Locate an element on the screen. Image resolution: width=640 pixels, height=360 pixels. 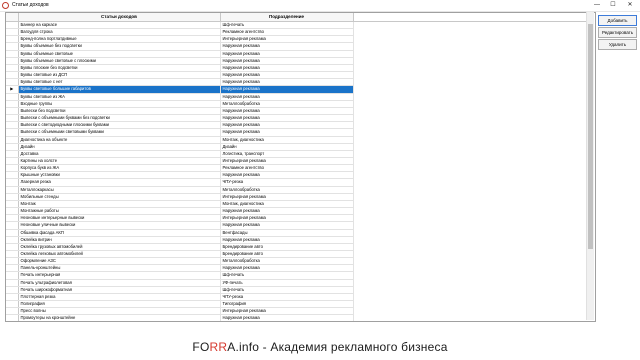
income-item-cell: Крышные установки is located at coordinates (119, 175).